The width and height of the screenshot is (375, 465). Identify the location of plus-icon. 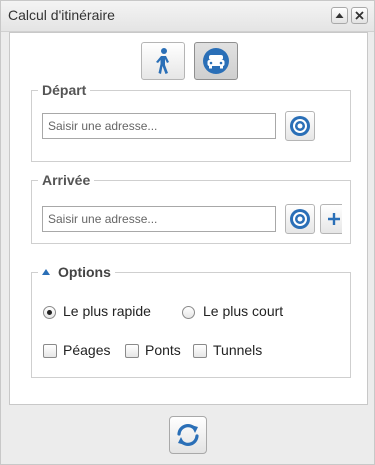
(333, 219).